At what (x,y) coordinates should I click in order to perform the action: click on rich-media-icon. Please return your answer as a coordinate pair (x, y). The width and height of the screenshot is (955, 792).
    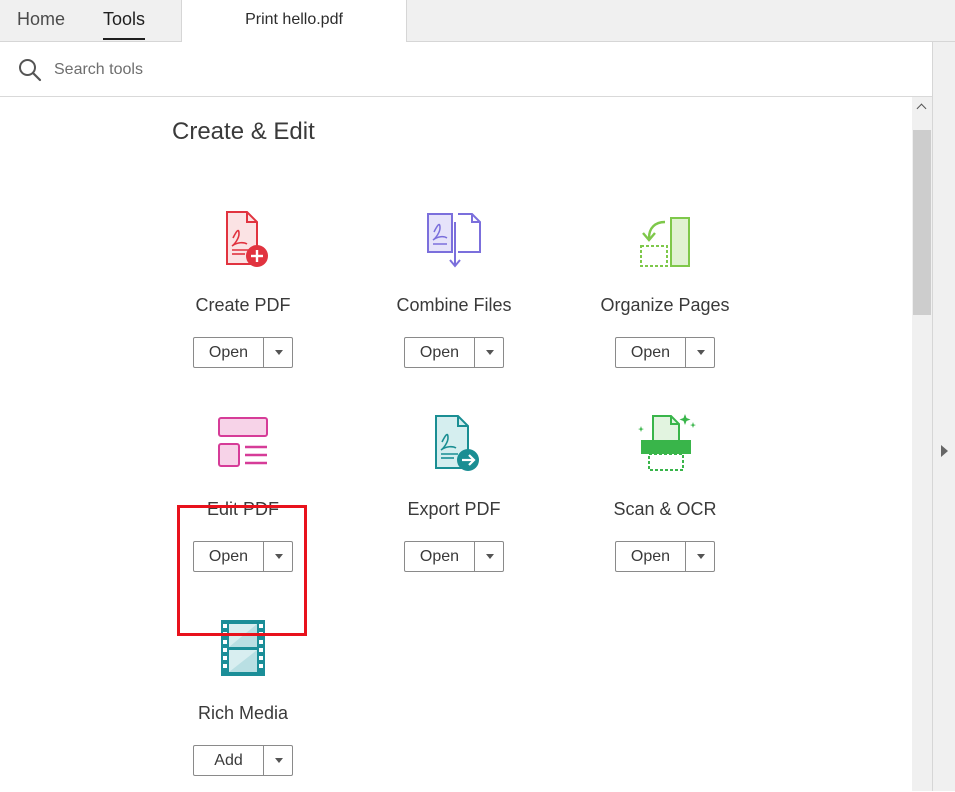
    Looking at the image, I should click on (243, 648).